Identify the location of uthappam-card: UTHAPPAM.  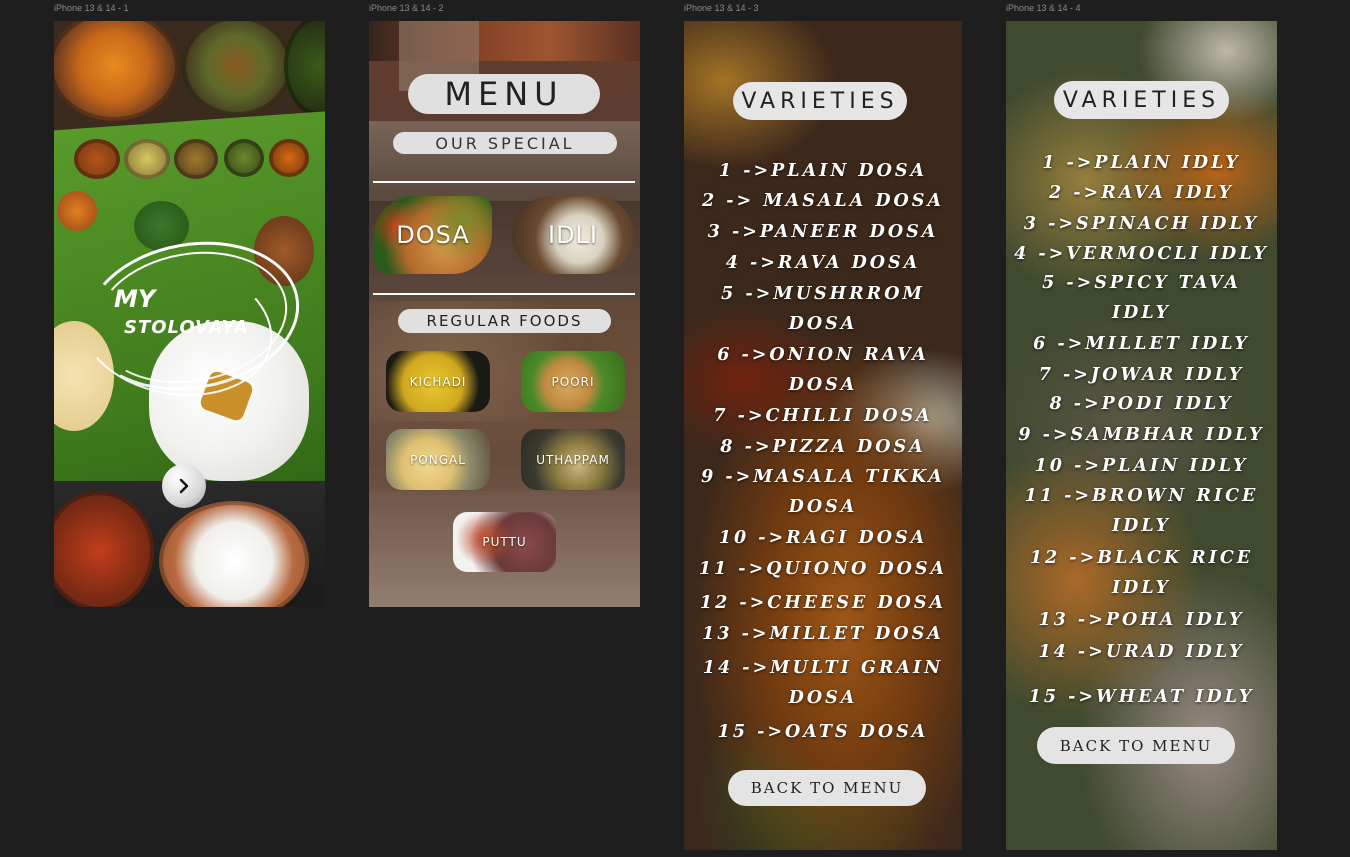
(573, 459).